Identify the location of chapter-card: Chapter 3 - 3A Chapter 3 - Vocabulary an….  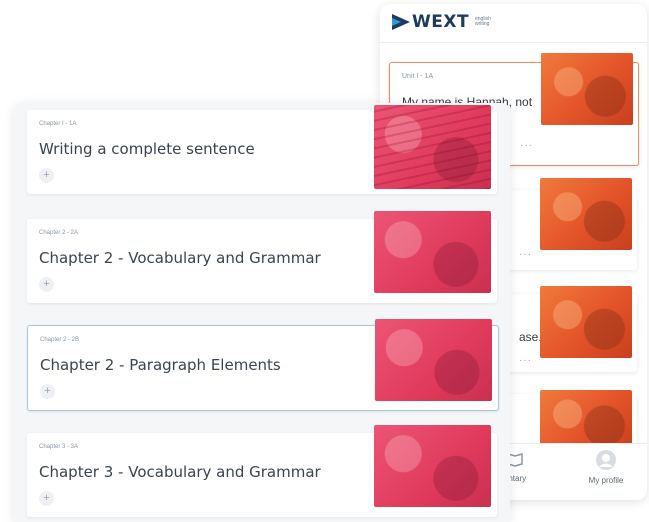
(262, 471).